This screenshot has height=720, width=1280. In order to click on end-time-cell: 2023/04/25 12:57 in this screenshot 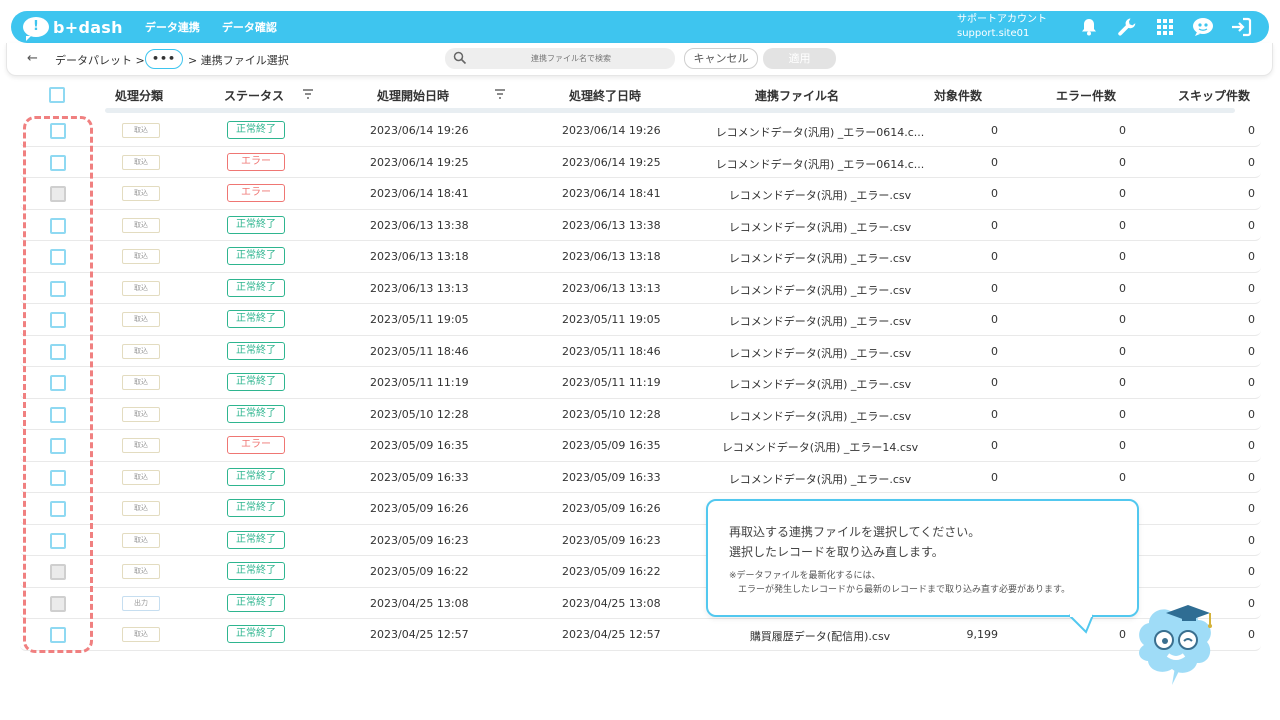, I will do `click(611, 634)`.